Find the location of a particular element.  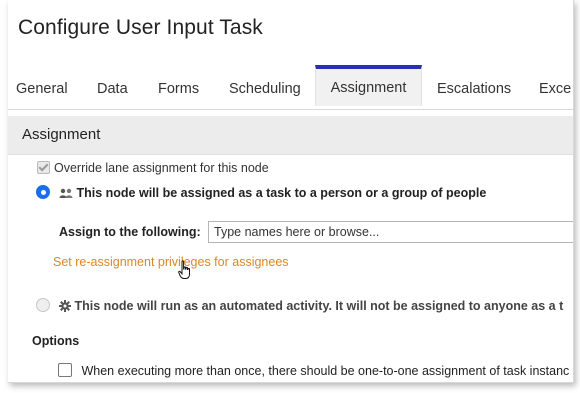

people-group-icon is located at coordinates (66, 195).